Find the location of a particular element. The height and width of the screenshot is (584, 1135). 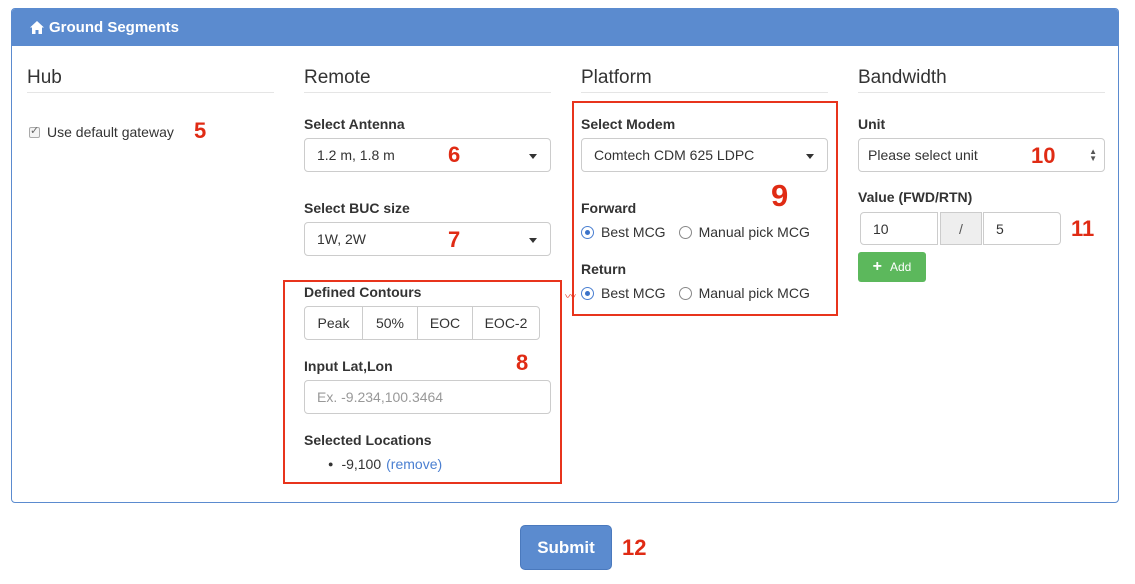

submit-label: Submit is located at coordinates (566, 547).